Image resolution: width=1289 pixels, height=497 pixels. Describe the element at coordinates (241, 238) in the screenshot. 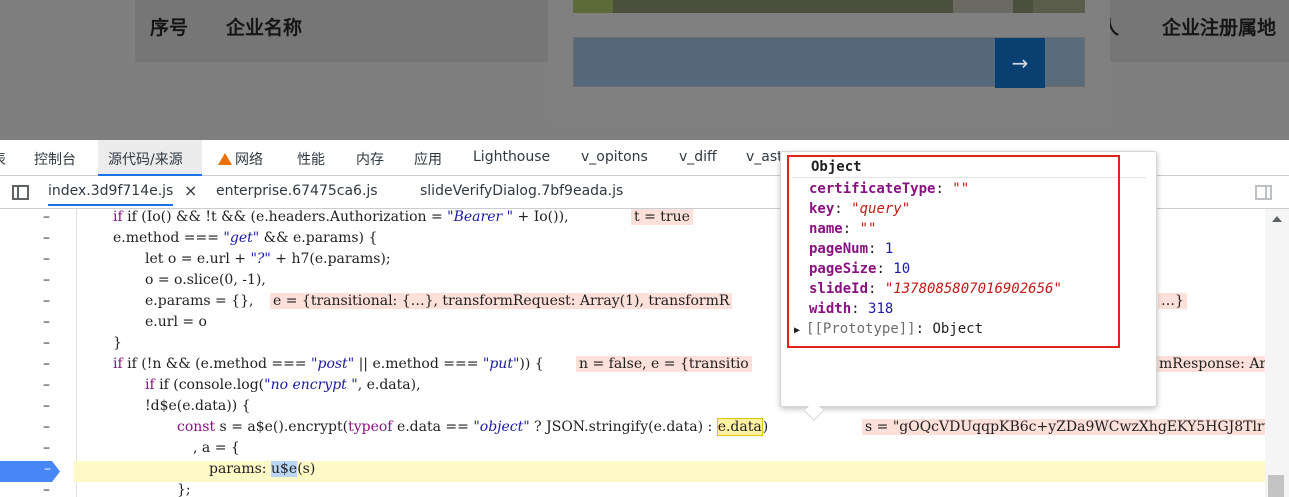

I see `code-string: "get"` at that location.